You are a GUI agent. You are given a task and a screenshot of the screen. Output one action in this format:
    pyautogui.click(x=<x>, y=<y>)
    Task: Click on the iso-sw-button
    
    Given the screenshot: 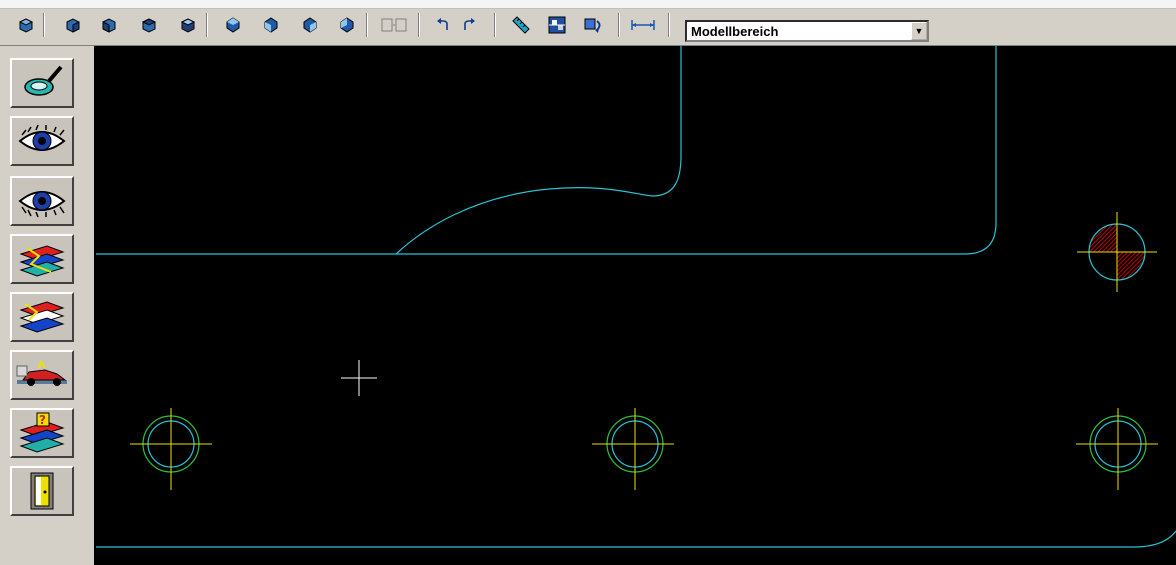 What is the action you would take?
    pyautogui.click(x=233, y=25)
    